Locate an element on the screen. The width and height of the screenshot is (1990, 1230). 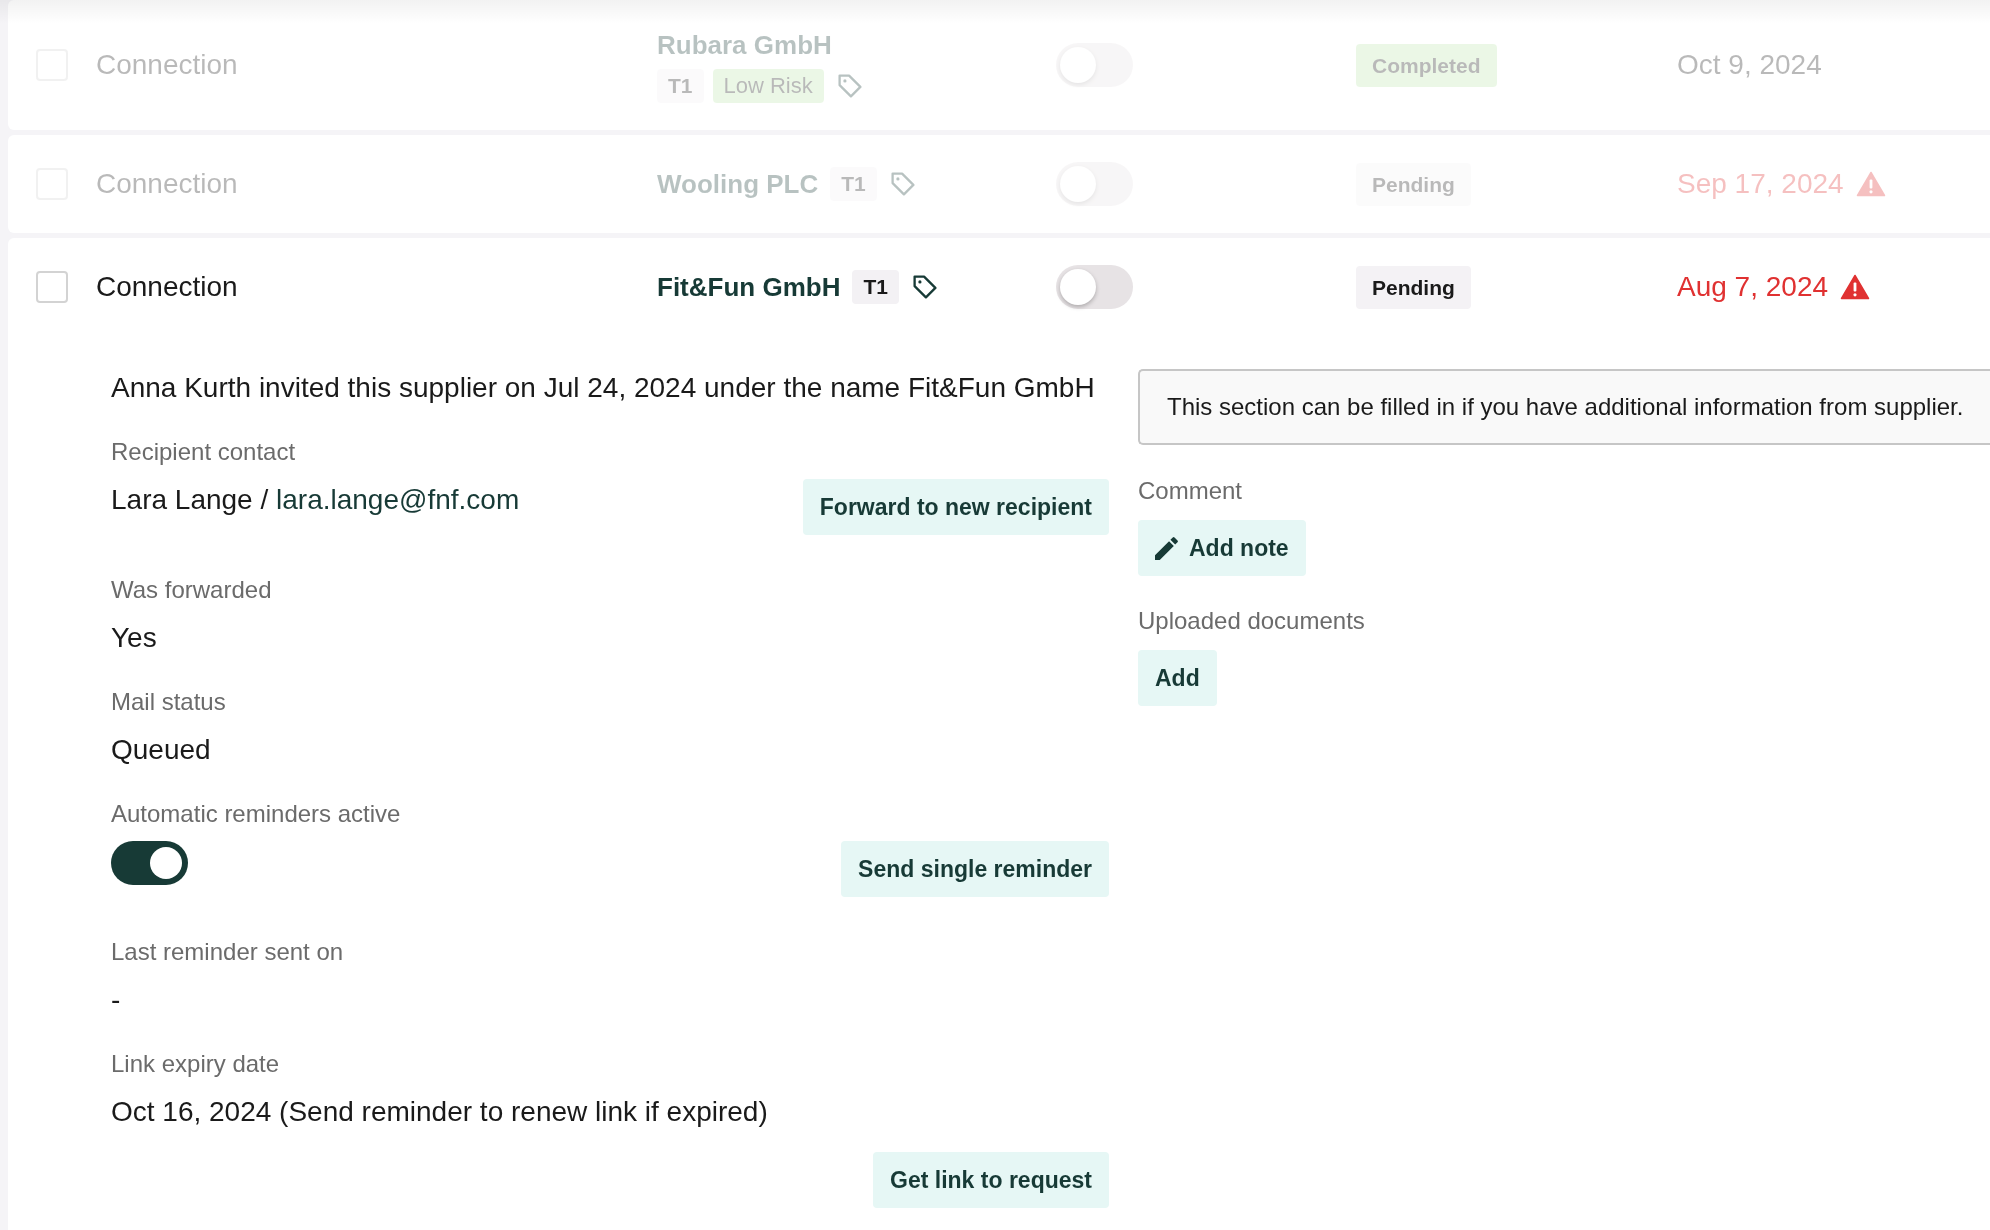
field-value: Oct 16, 2024 (Send reminder to renew link if expired) is located at coordinates (439, 1112).